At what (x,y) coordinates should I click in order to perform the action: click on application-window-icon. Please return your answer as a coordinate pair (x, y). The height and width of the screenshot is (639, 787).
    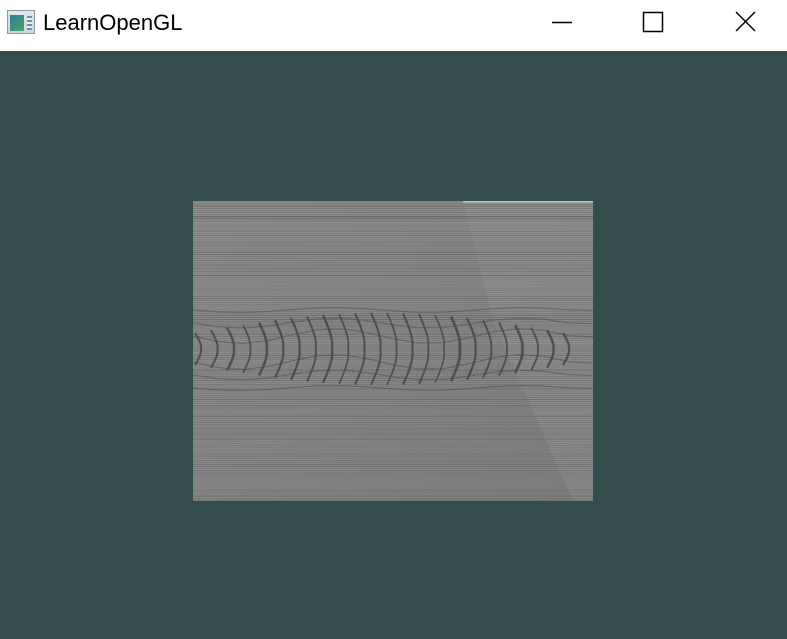
    Looking at the image, I should click on (21, 22).